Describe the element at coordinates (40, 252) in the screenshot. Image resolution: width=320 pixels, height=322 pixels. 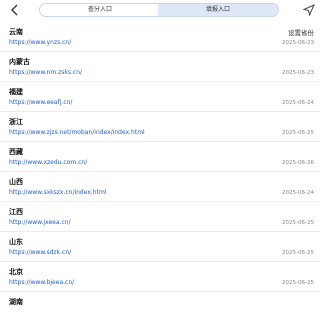
I see `province-url: https://www.sdzk.cn/` at that location.